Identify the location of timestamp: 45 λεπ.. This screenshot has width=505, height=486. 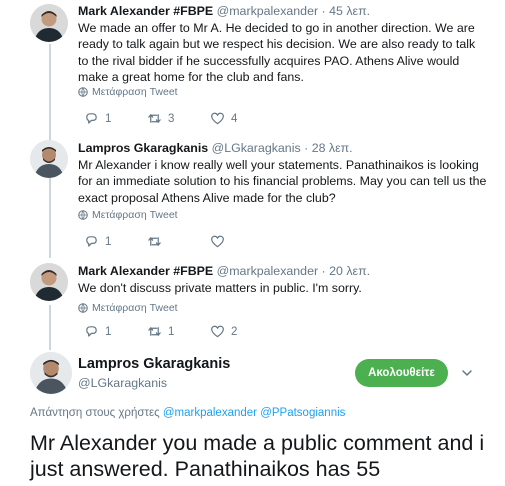
(349, 11).